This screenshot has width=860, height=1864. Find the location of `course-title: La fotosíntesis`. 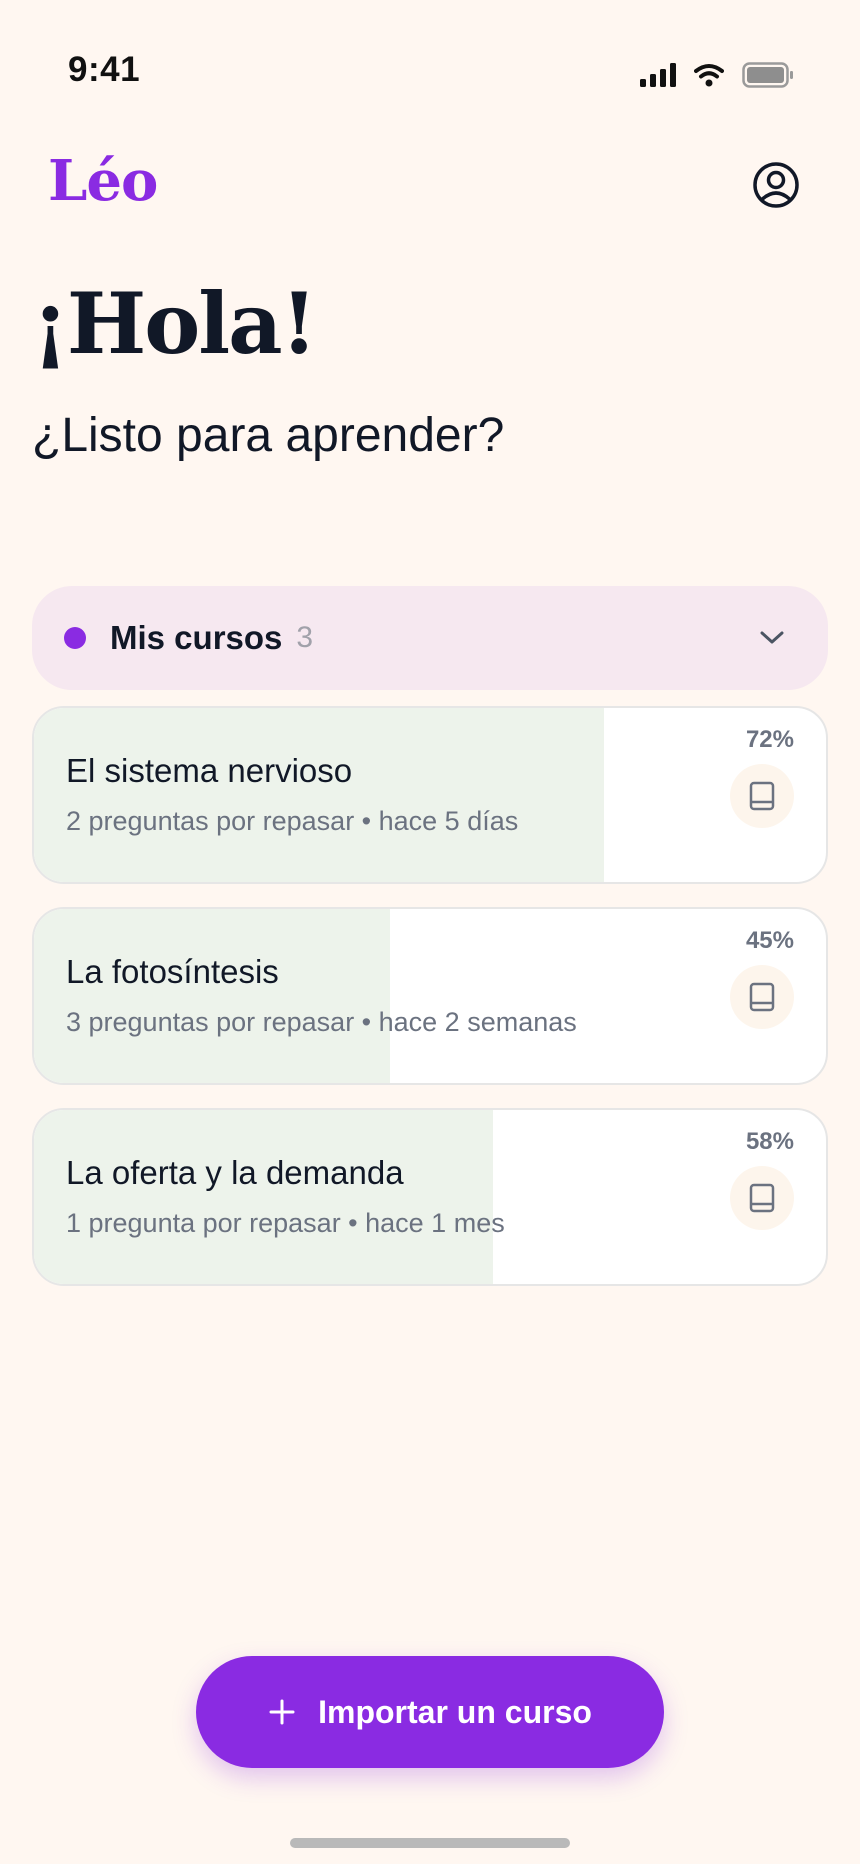

course-title: La fotosíntesis is located at coordinates (172, 971).